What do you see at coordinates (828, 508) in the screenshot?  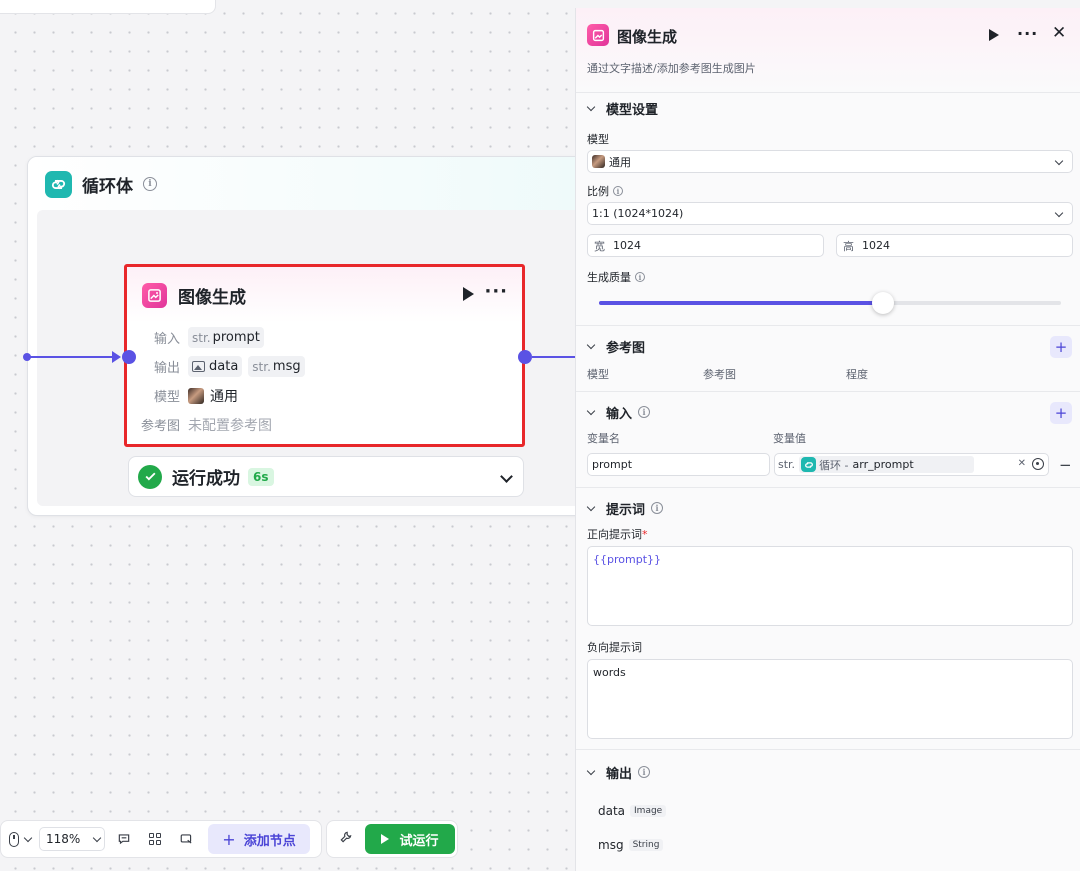 I see `section-toggle-prompt: 提示词 i` at bounding box center [828, 508].